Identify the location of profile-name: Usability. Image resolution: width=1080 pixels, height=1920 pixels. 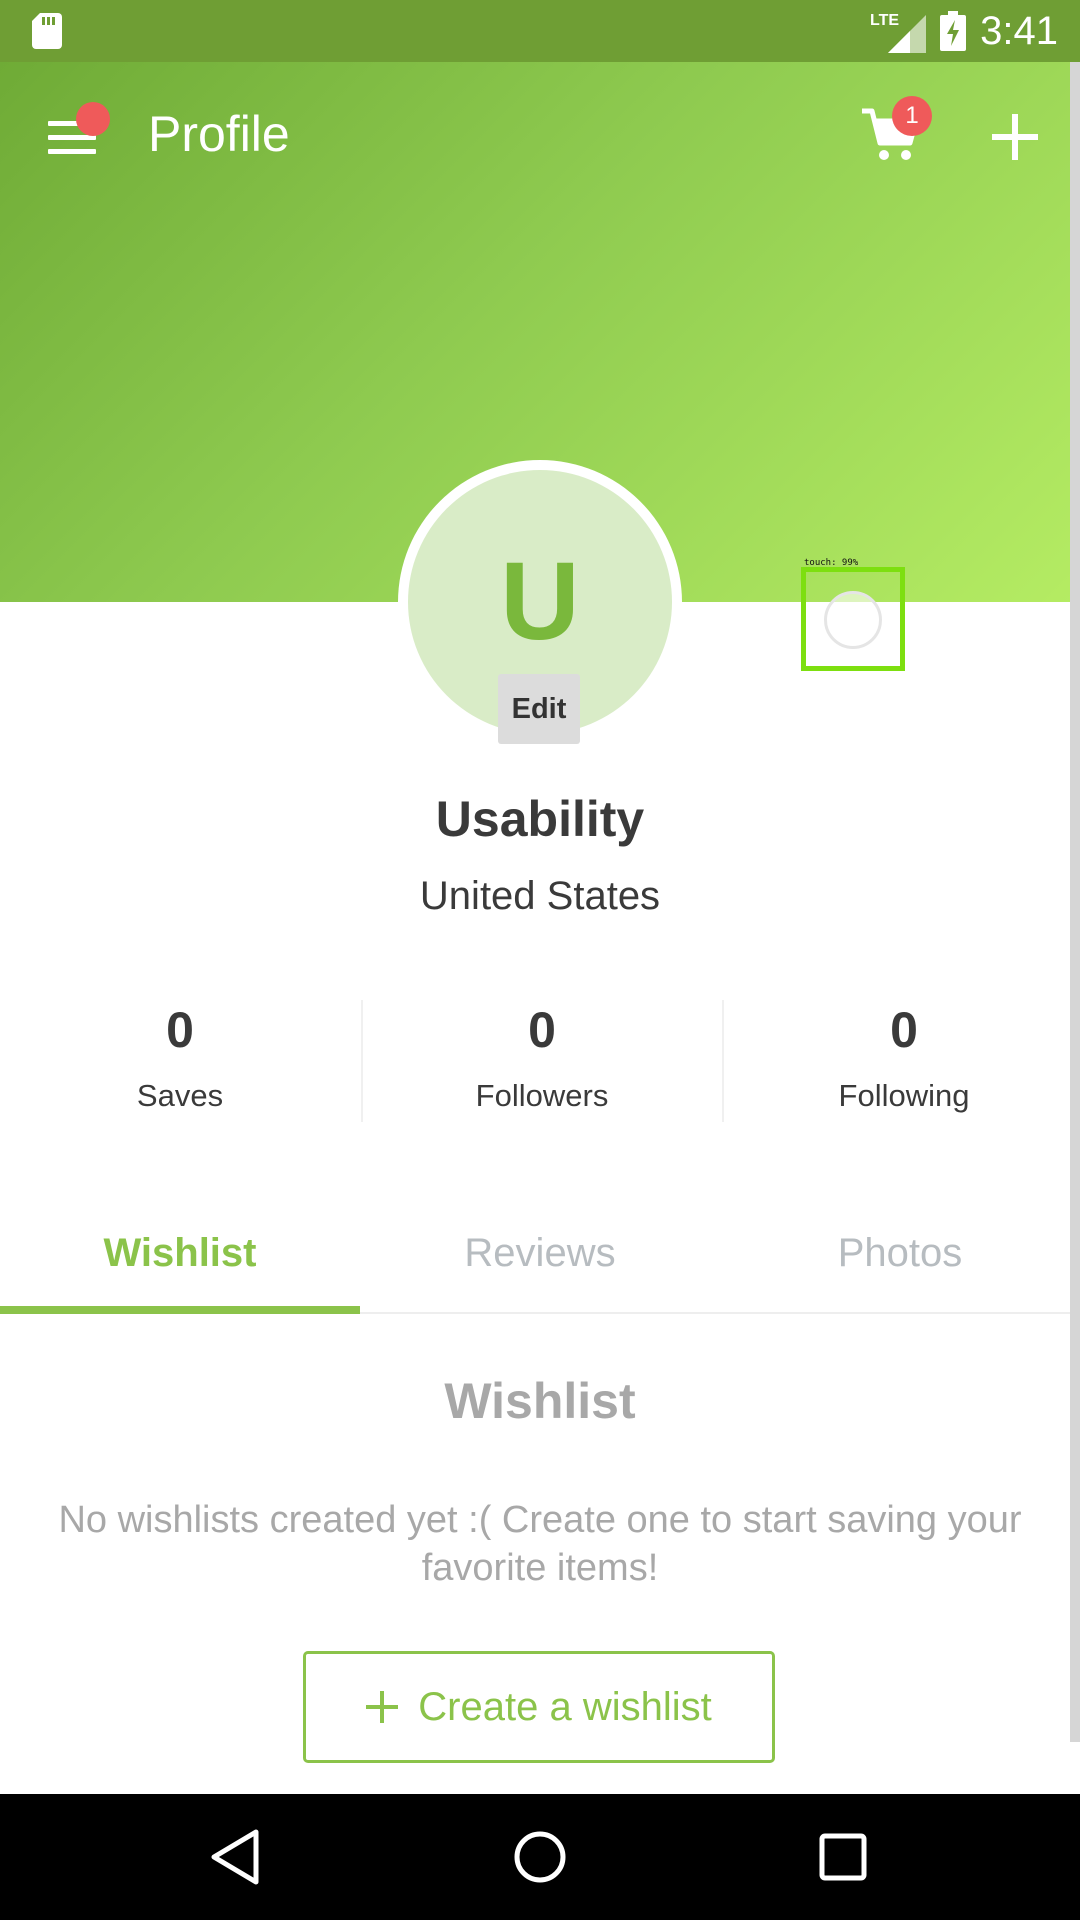
(540, 819).